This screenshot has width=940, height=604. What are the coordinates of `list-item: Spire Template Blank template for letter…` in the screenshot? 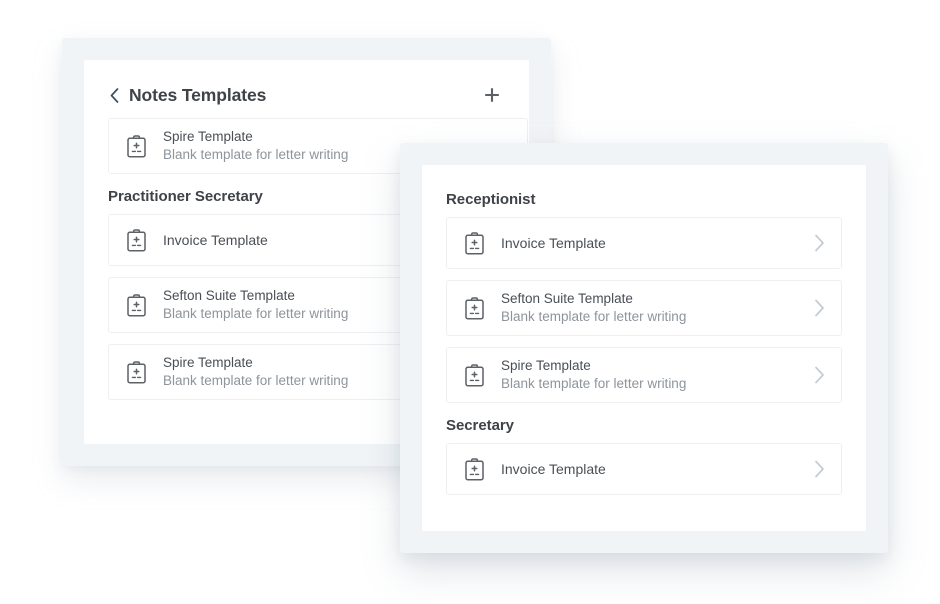 It's located at (644, 375).